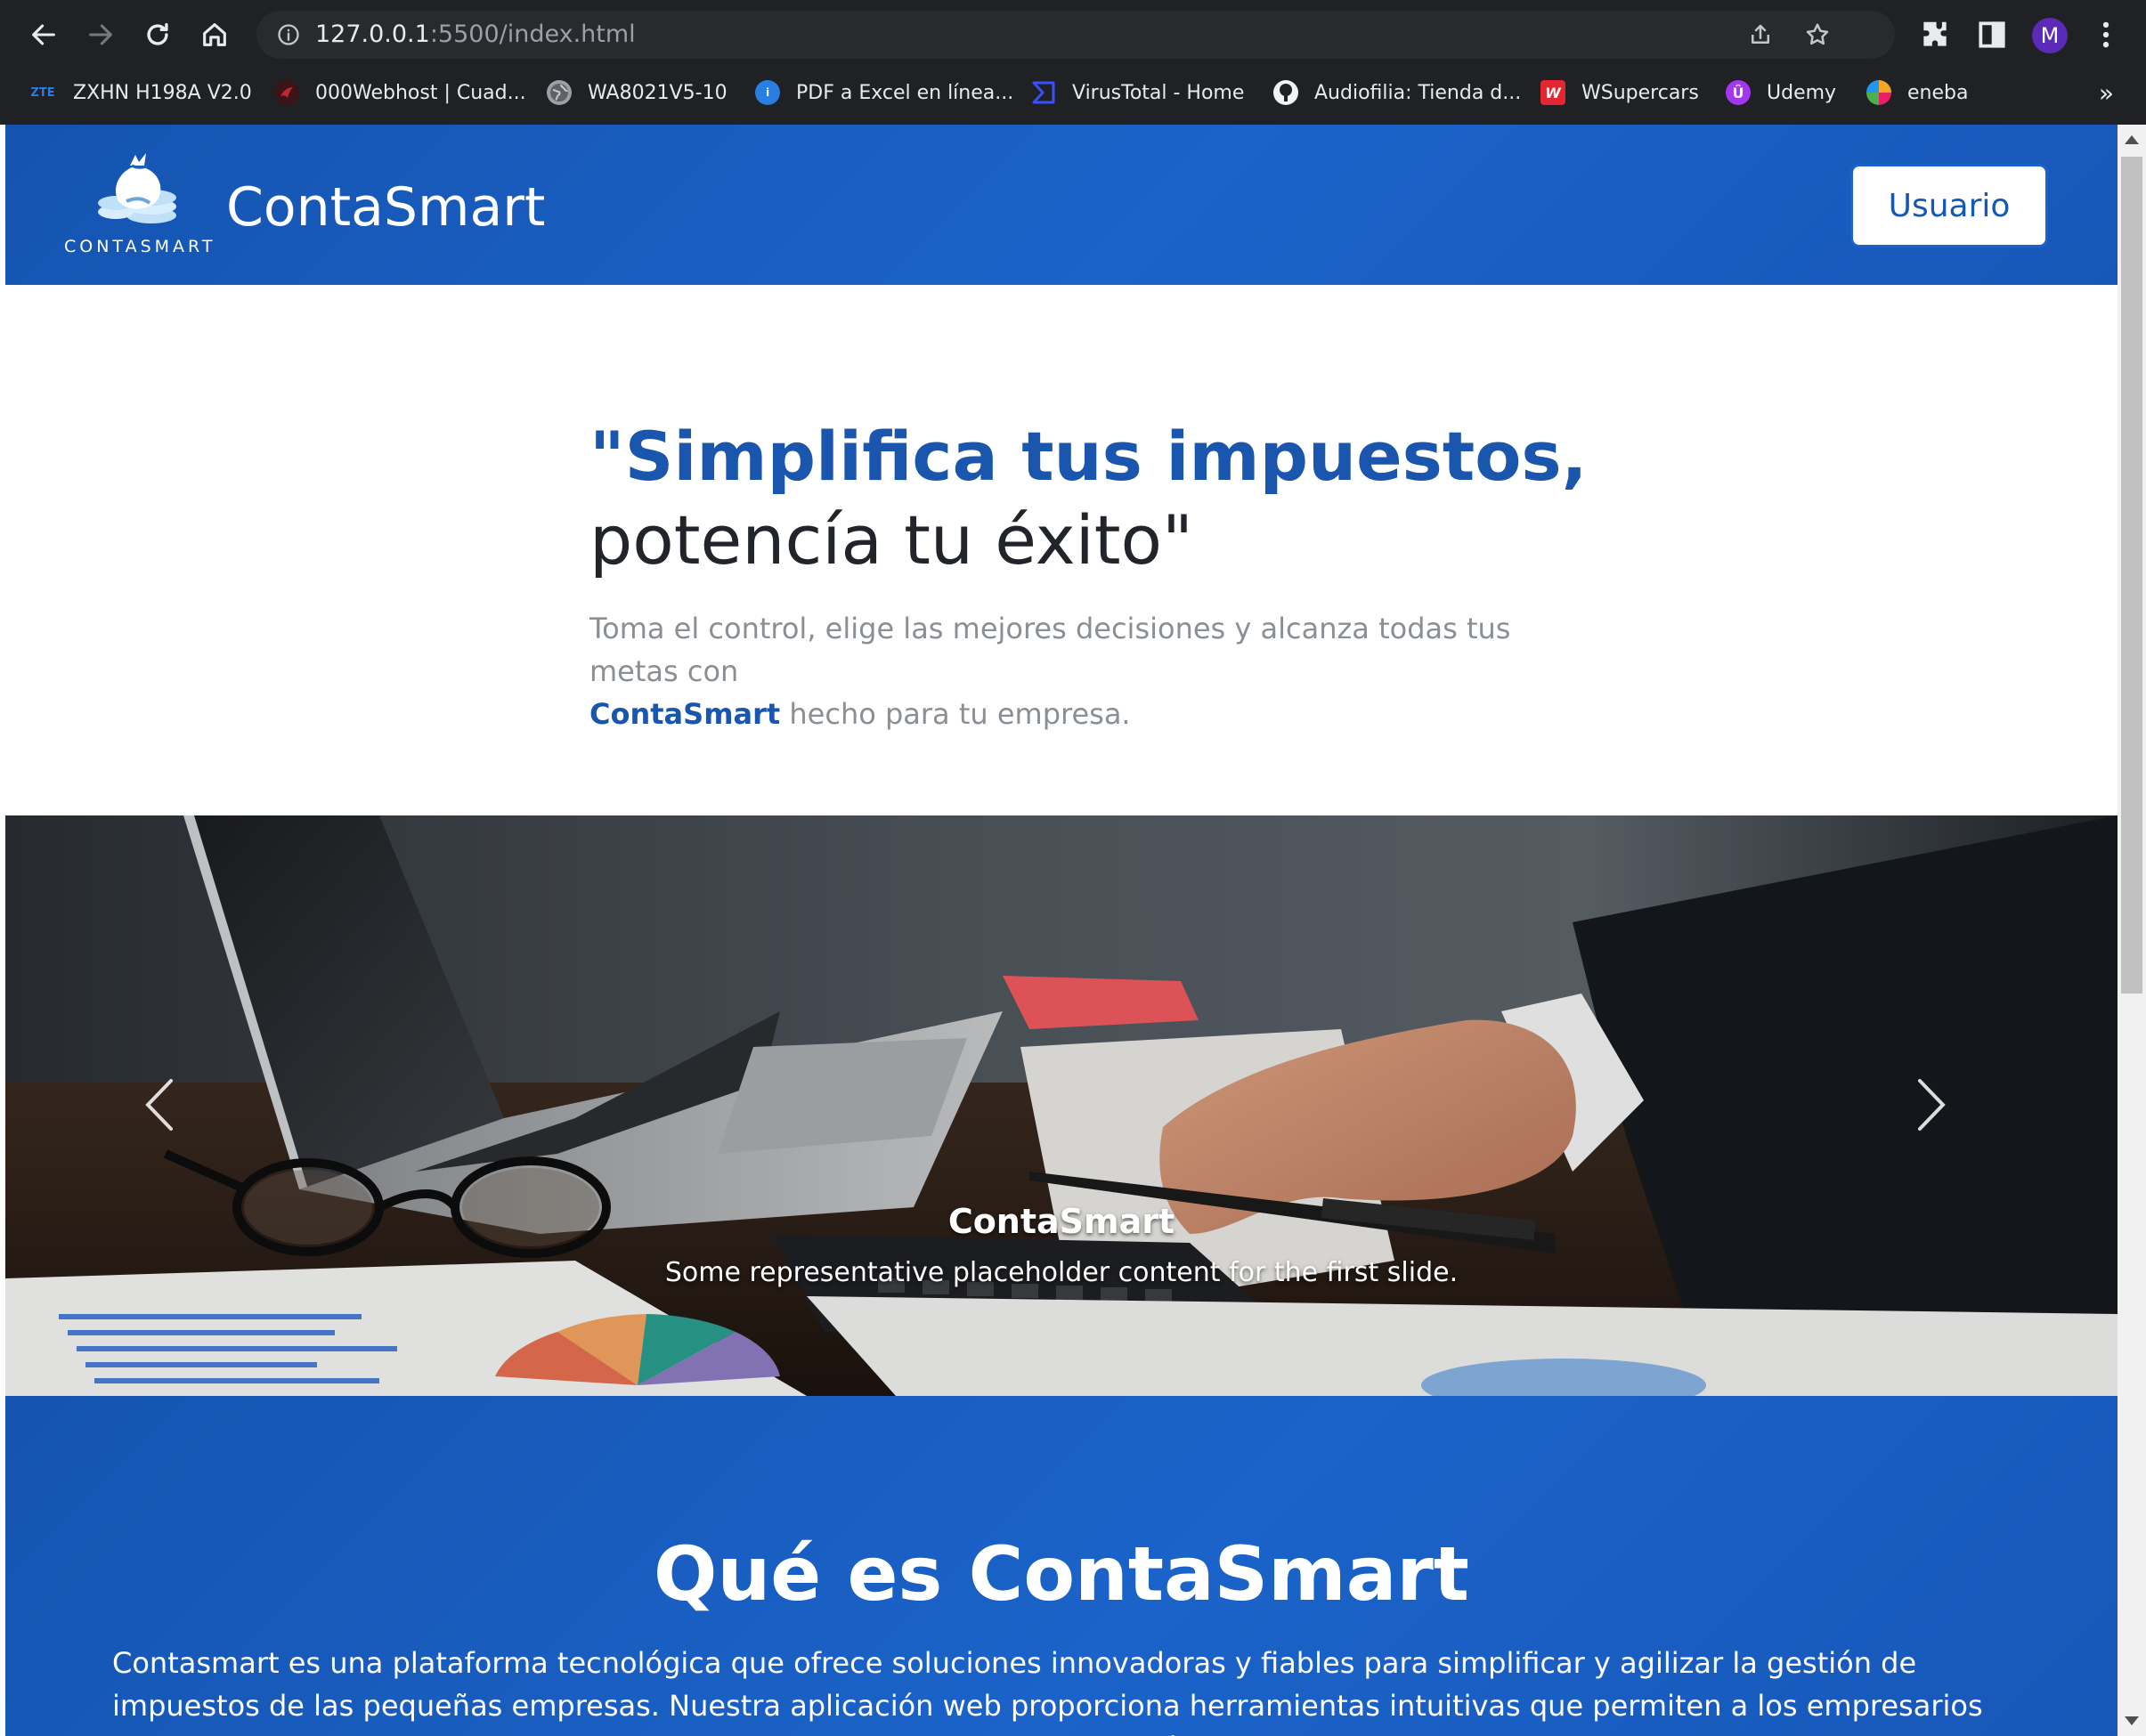 The image size is (2146, 1736). What do you see at coordinates (1878, 92) in the screenshot?
I see `eneba-icon` at bounding box center [1878, 92].